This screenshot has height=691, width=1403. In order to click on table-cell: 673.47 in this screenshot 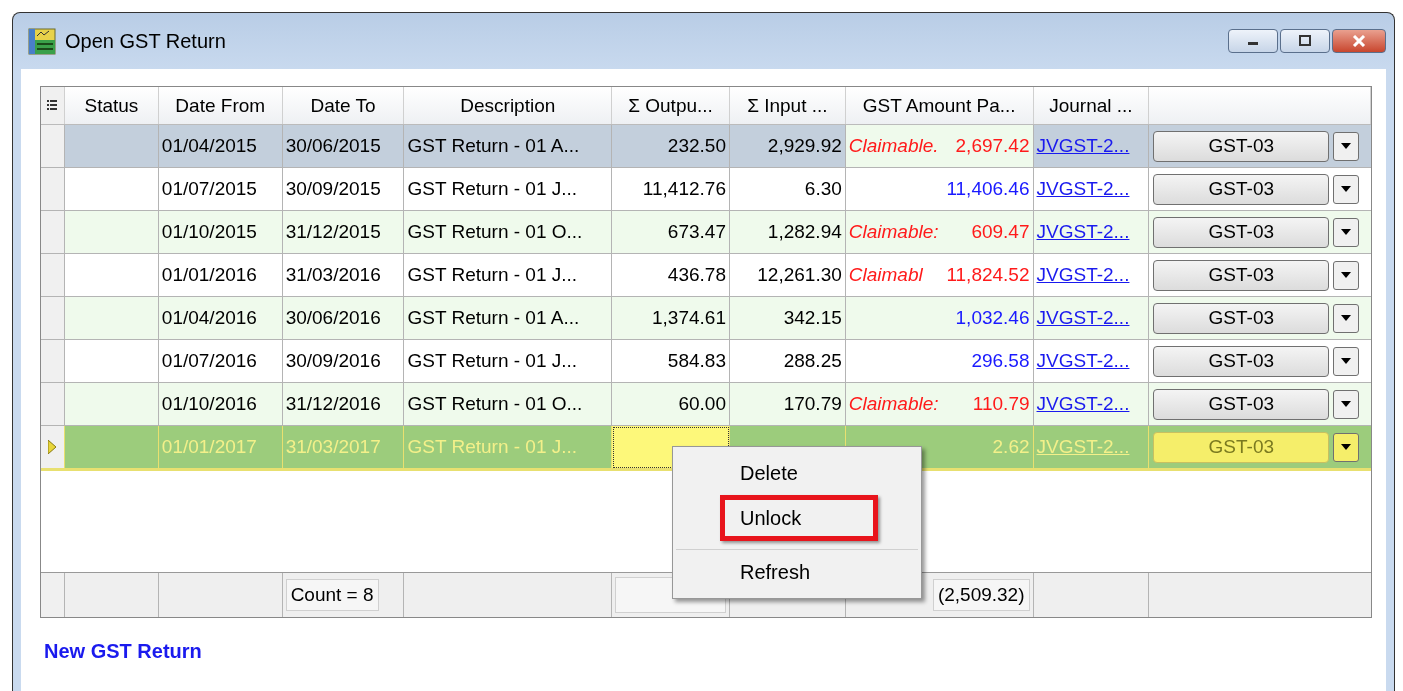, I will do `click(696, 232)`.